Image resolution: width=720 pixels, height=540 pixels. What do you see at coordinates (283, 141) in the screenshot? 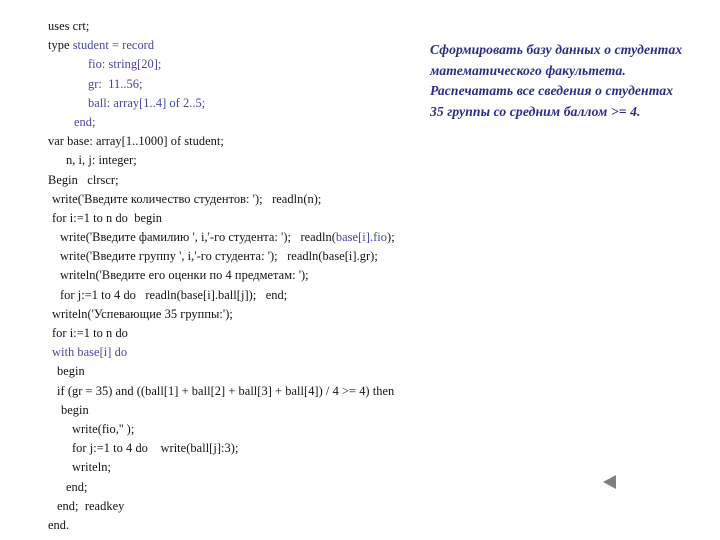
I see `code-line: var base: array[1..1000] of student;` at bounding box center [283, 141].